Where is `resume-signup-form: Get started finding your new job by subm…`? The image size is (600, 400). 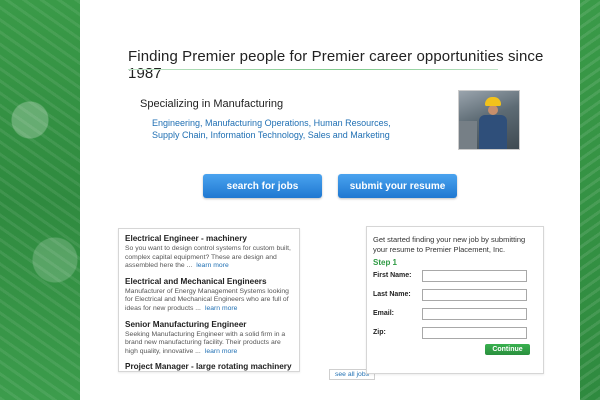 resume-signup-form: Get started finding your new job by subm… is located at coordinates (455, 300).